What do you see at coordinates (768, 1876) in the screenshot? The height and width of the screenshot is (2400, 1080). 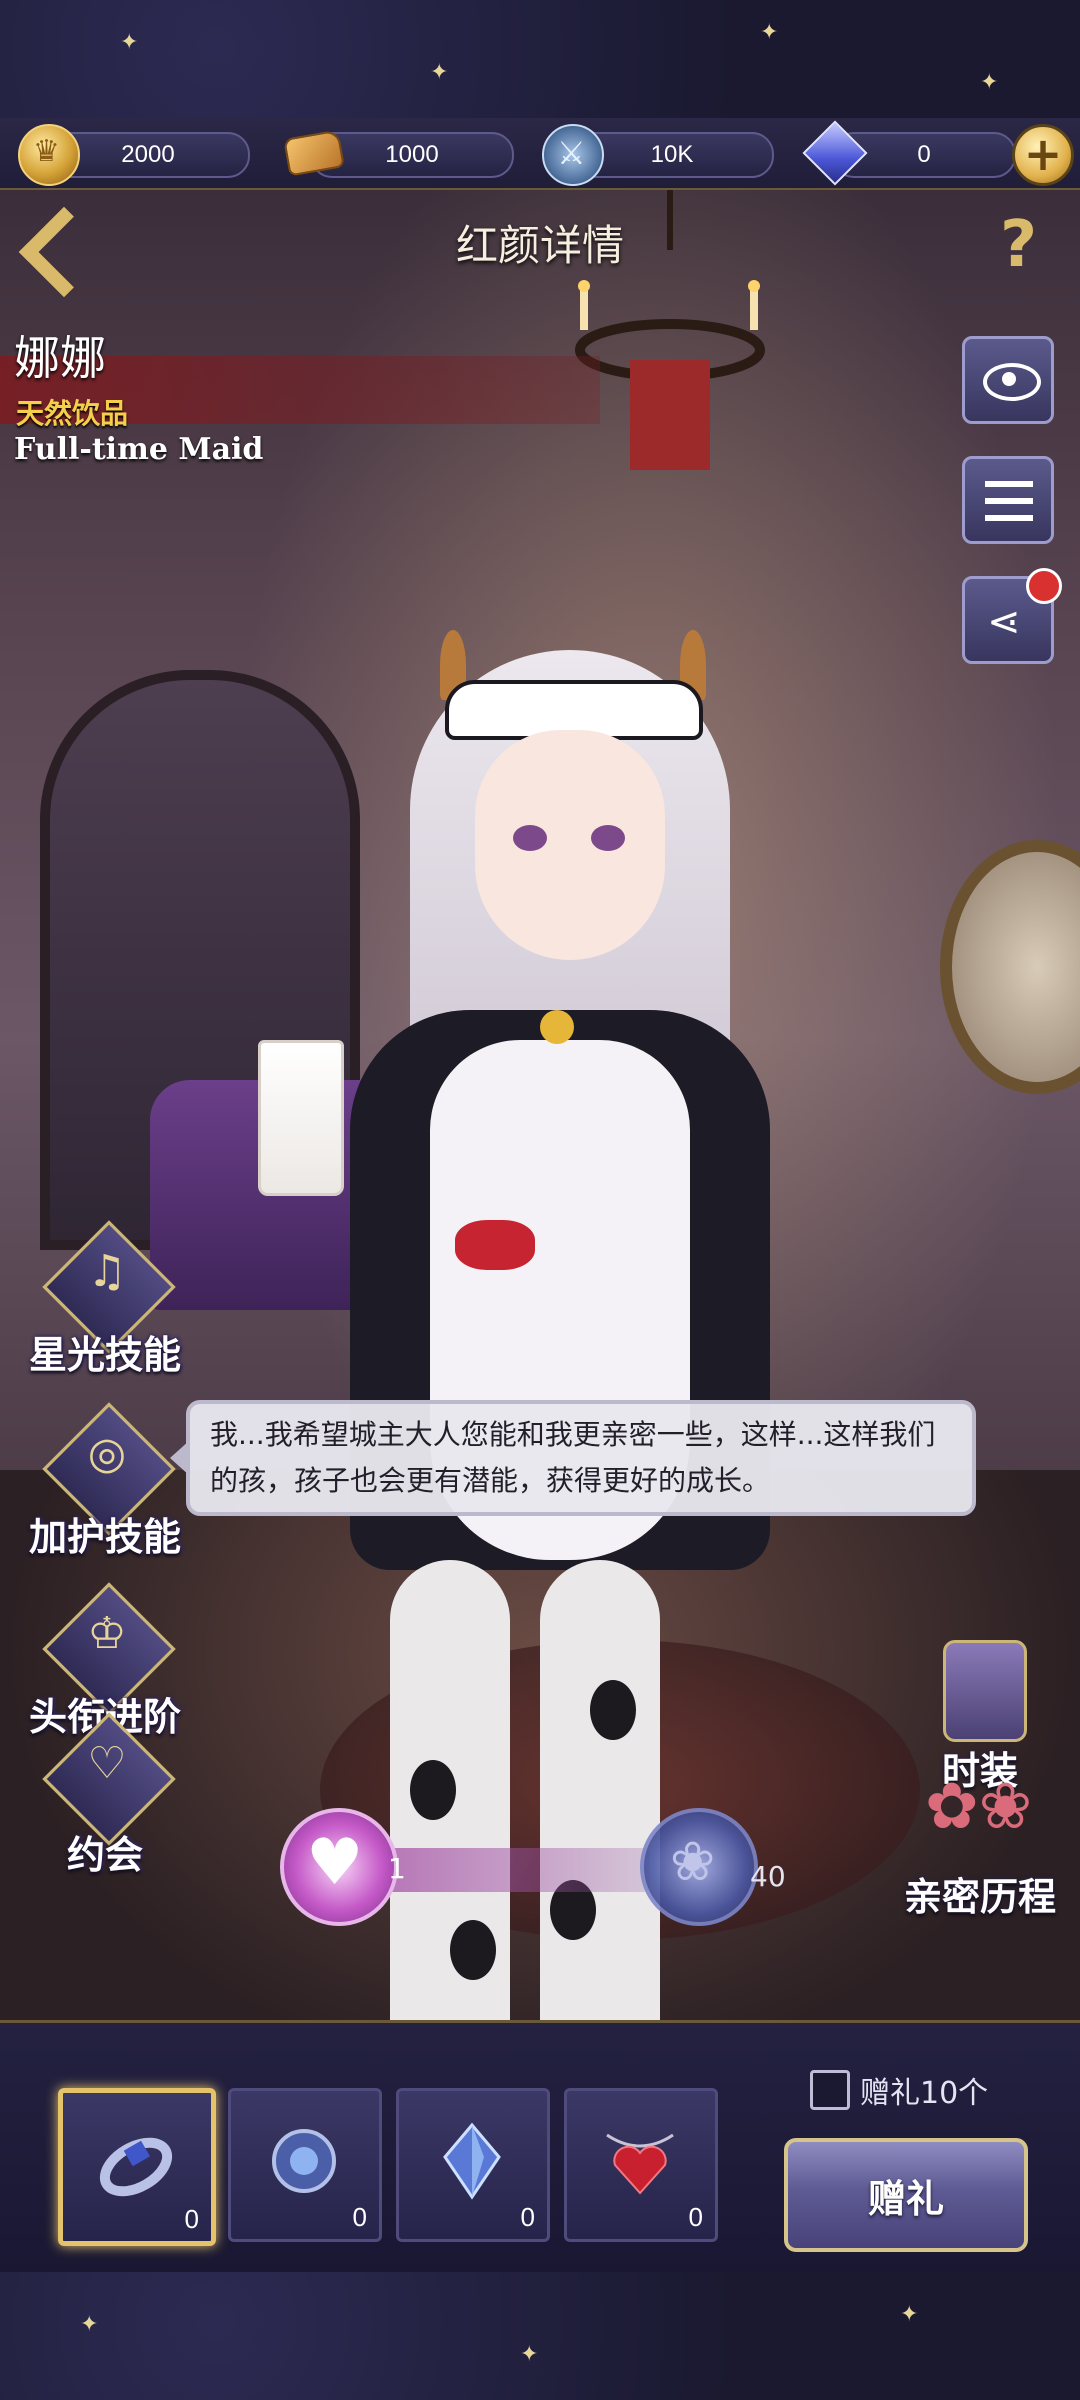 I see `rose-count: 40` at bounding box center [768, 1876].